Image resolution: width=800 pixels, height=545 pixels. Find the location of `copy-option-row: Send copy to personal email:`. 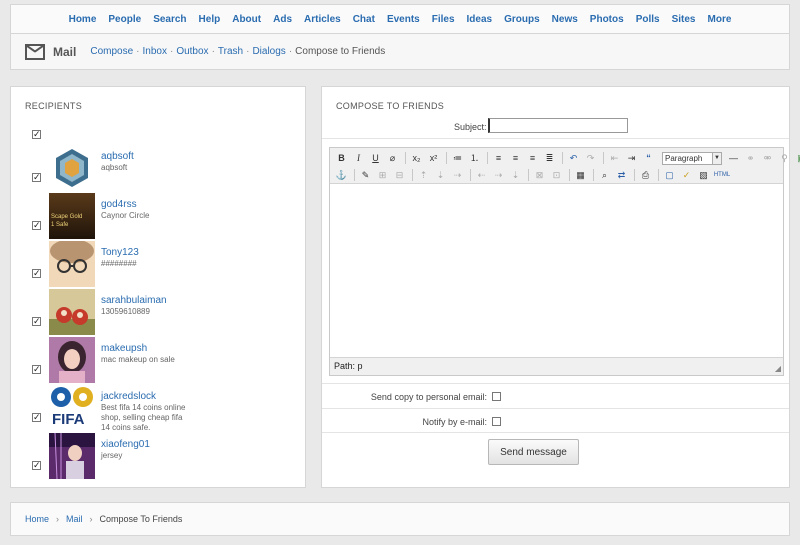

copy-option-row: Send copy to personal email: is located at coordinates (555, 395).